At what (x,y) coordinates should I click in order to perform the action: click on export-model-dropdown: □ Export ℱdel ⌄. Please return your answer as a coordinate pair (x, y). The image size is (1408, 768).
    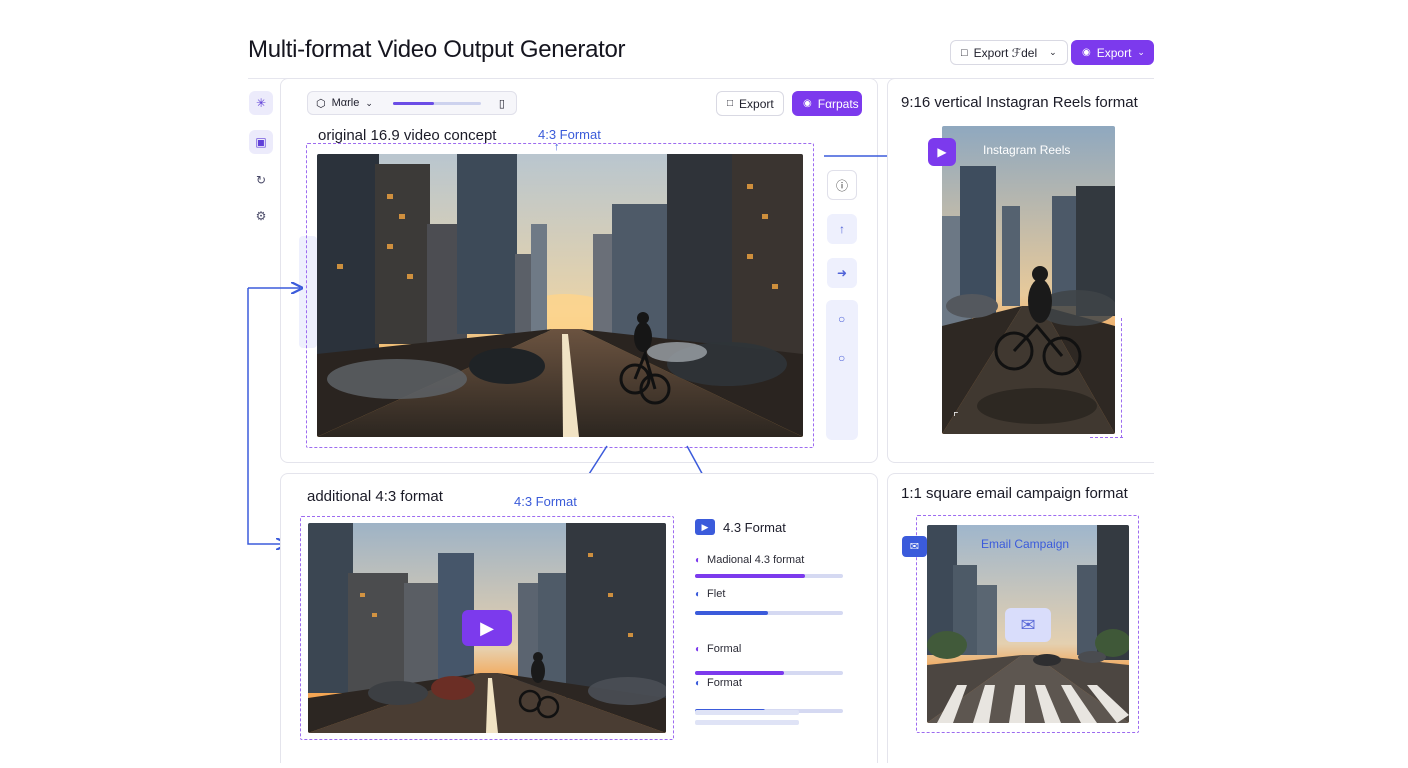
    Looking at the image, I should click on (1009, 52).